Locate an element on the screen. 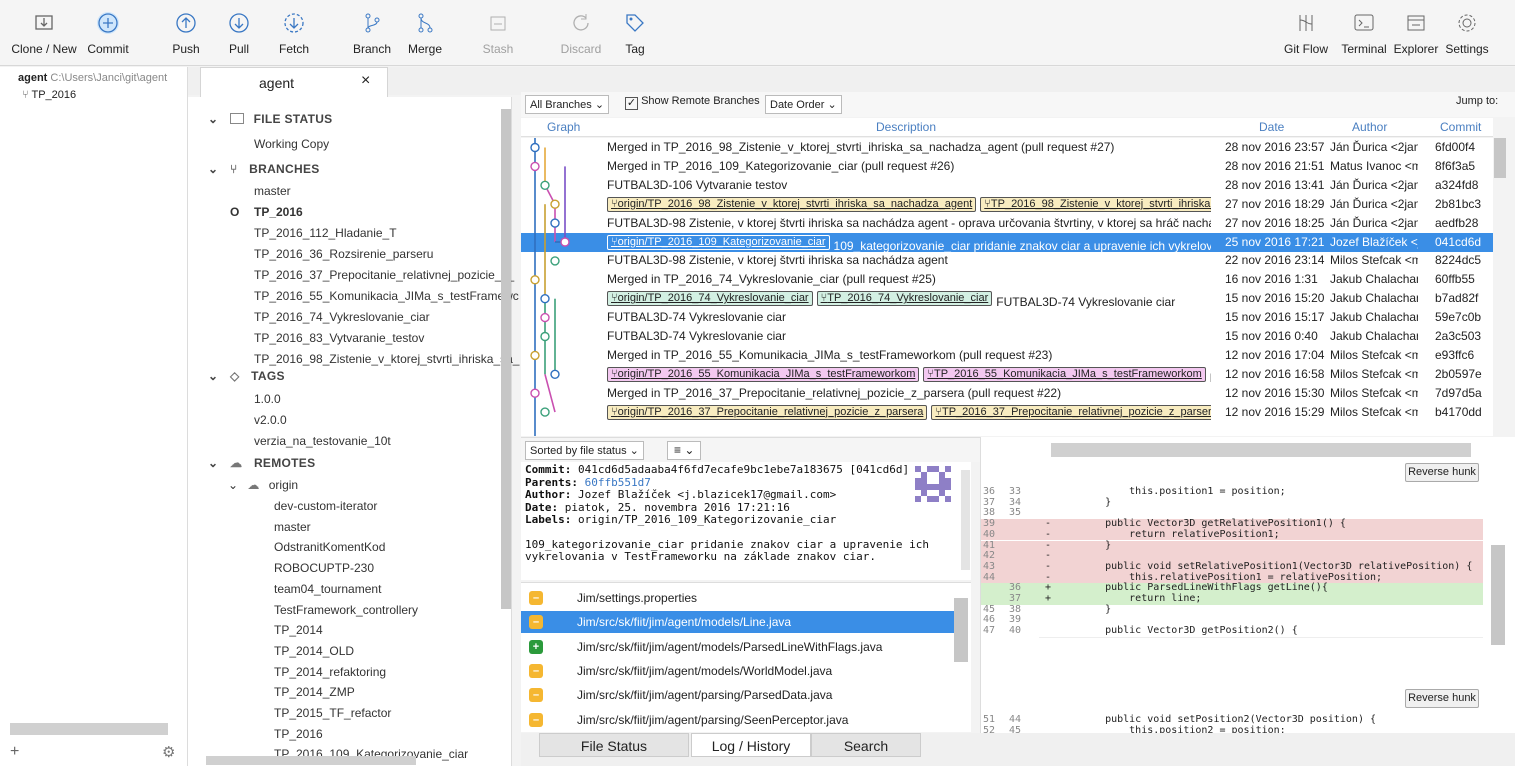 Image resolution: width=1515 pixels, height=766 pixels. sidebar-branch: TP_2016_83_Vytvaranie_testov is located at coordinates (339, 338).